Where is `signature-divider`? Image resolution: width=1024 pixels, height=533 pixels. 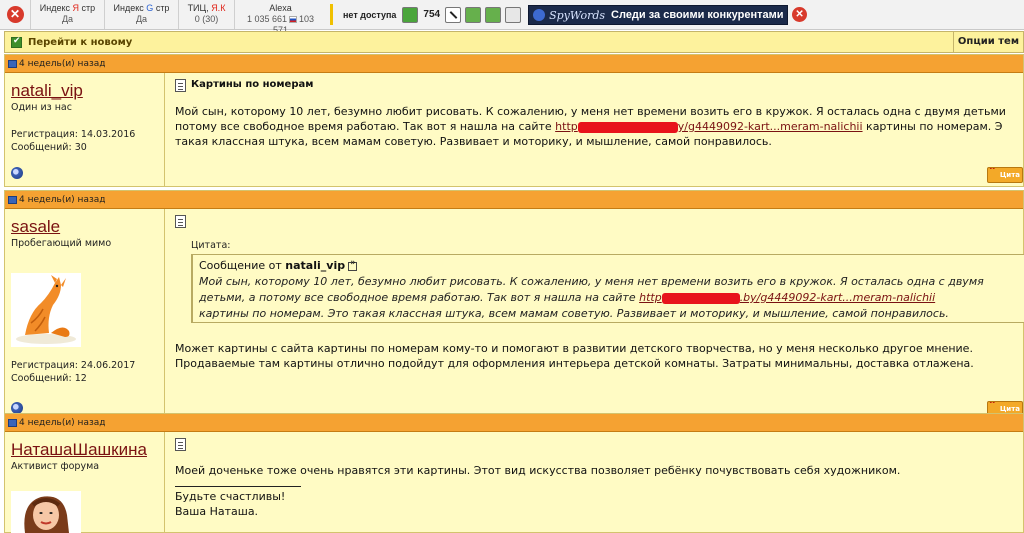
signature-divider is located at coordinates (238, 486).